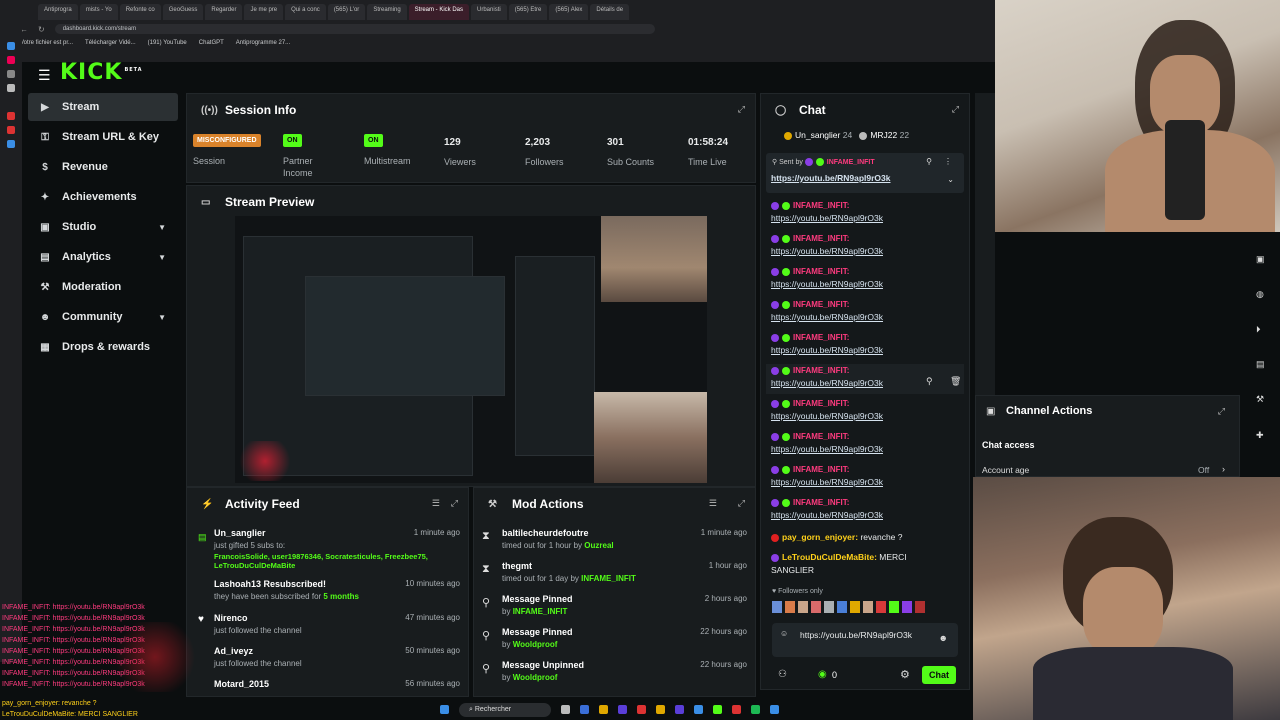 This screenshot has height=720, width=1280. I want to click on kick-logo: KICK BETA, so click(101, 72).